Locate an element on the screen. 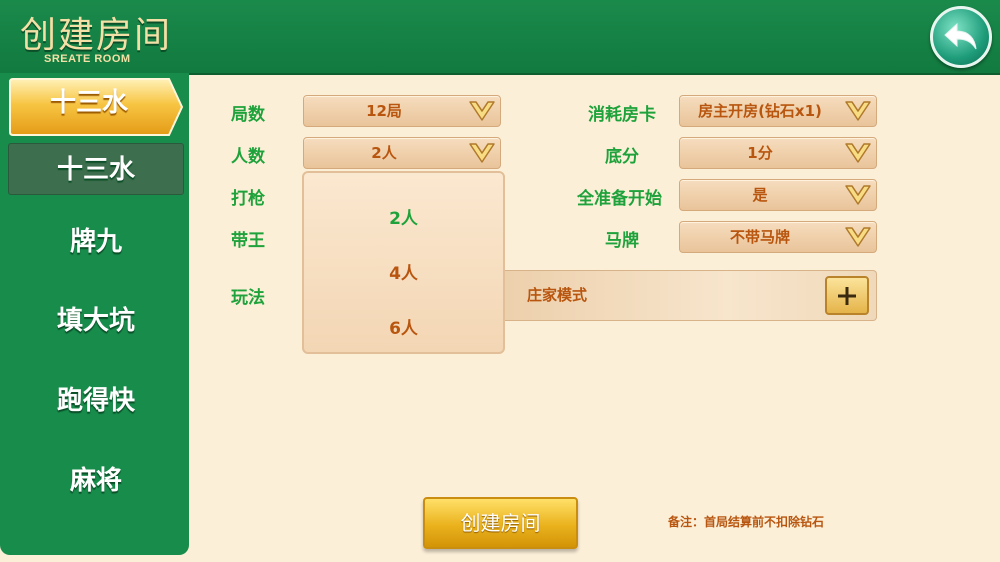  base-score-dropdown: 1分 is located at coordinates (778, 153).